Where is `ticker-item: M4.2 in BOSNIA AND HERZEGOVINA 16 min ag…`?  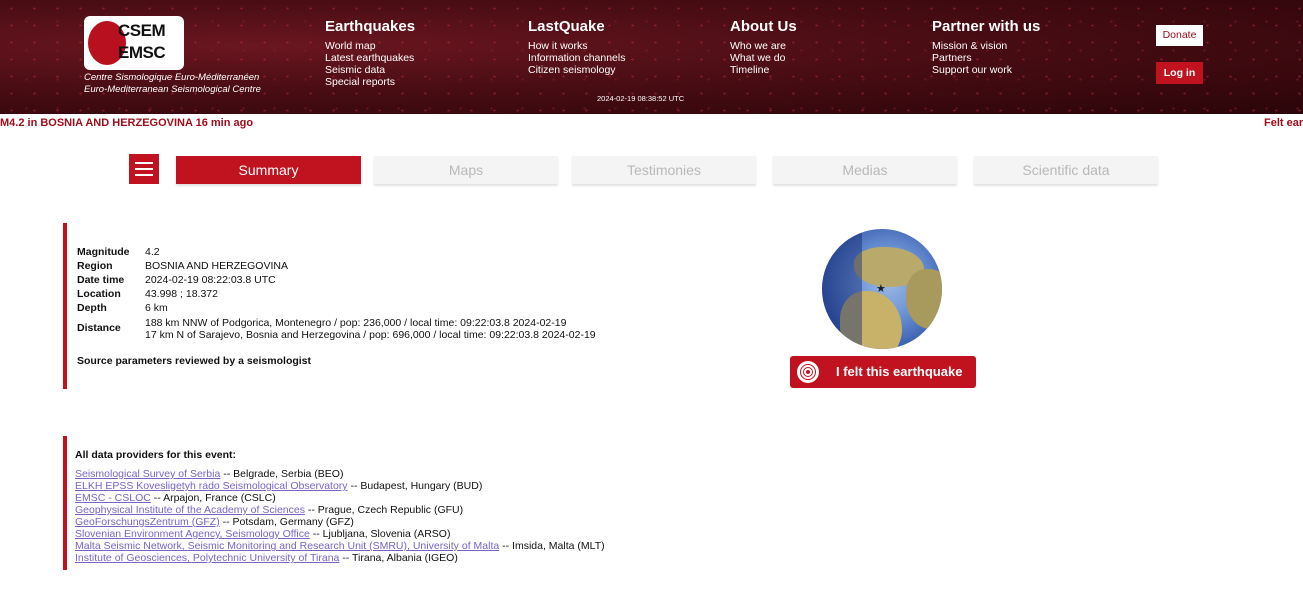 ticker-item: M4.2 in BOSNIA AND HERZEGOVINA 16 min ag… is located at coordinates (126, 123).